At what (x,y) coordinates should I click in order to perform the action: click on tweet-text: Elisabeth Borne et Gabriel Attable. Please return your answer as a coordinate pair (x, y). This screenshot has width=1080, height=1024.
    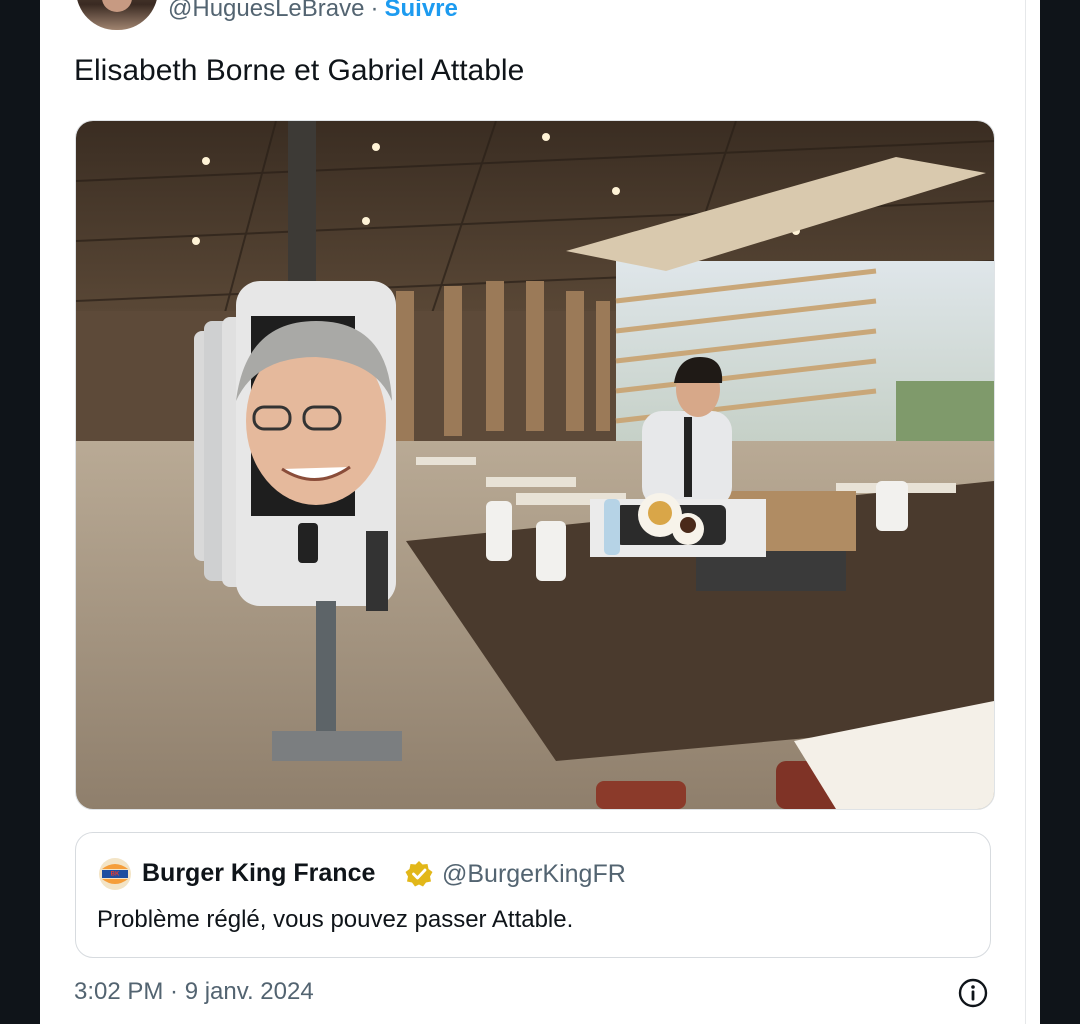
    Looking at the image, I should click on (299, 70).